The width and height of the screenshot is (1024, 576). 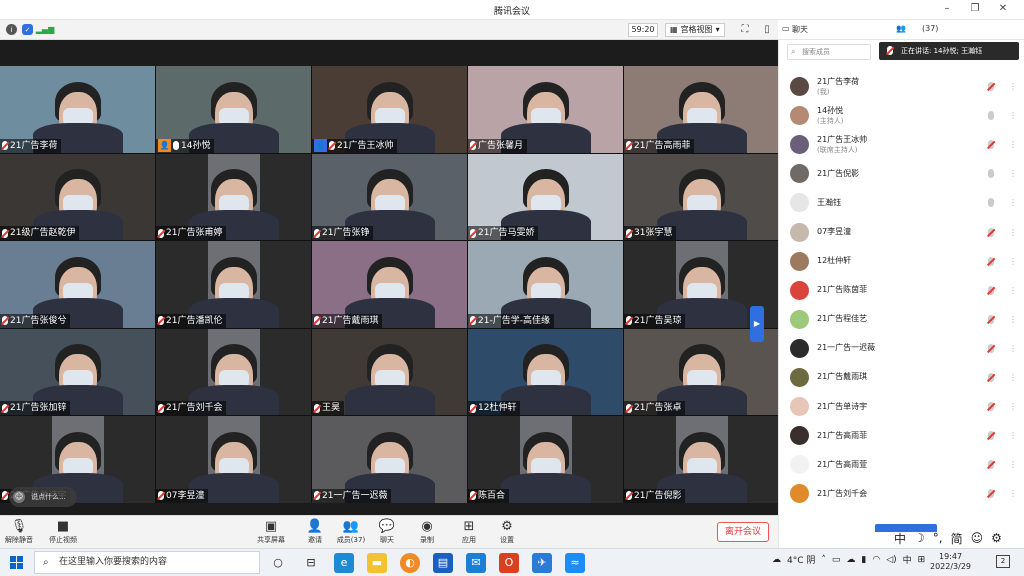 What do you see at coordinates (545, 109) in the screenshot?
I see `video-tile: 广告张馨月` at bounding box center [545, 109].